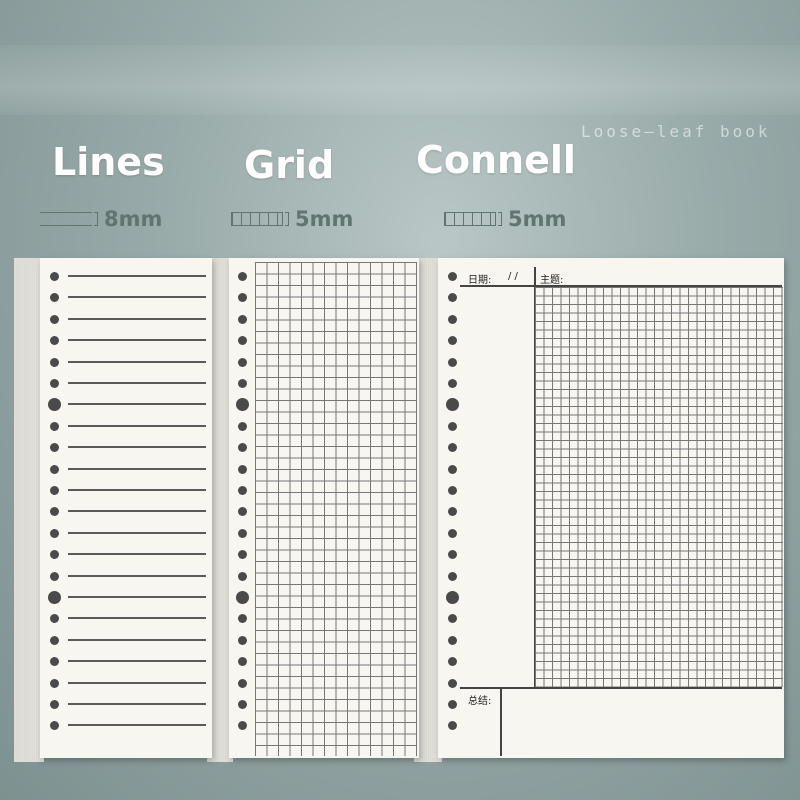  Describe the element at coordinates (480, 701) in the screenshot. I see `summary-label: 总结:` at that location.